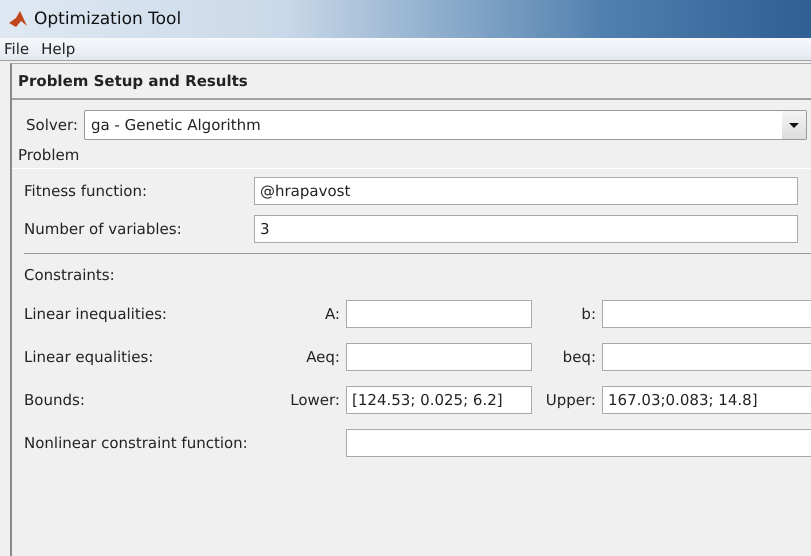 This screenshot has width=811, height=556. What do you see at coordinates (96, 314) in the screenshot?
I see `field-label: Linear inequalities:` at bounding box center [96, 314].